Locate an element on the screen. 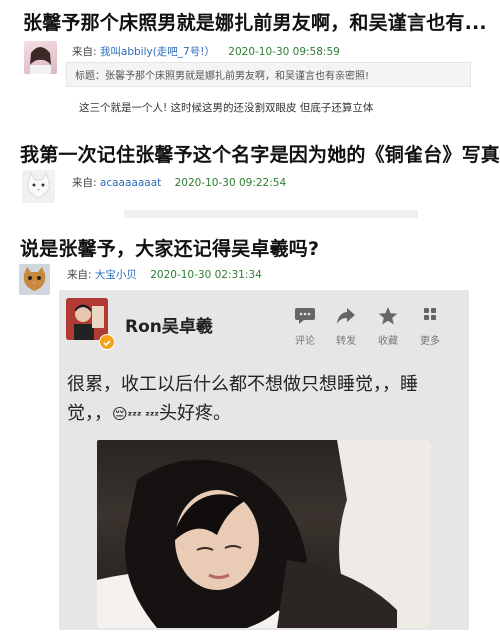 The height and width of the screenshot is (638, 500). action-label: 更多 is located at coordinates (430, 341).